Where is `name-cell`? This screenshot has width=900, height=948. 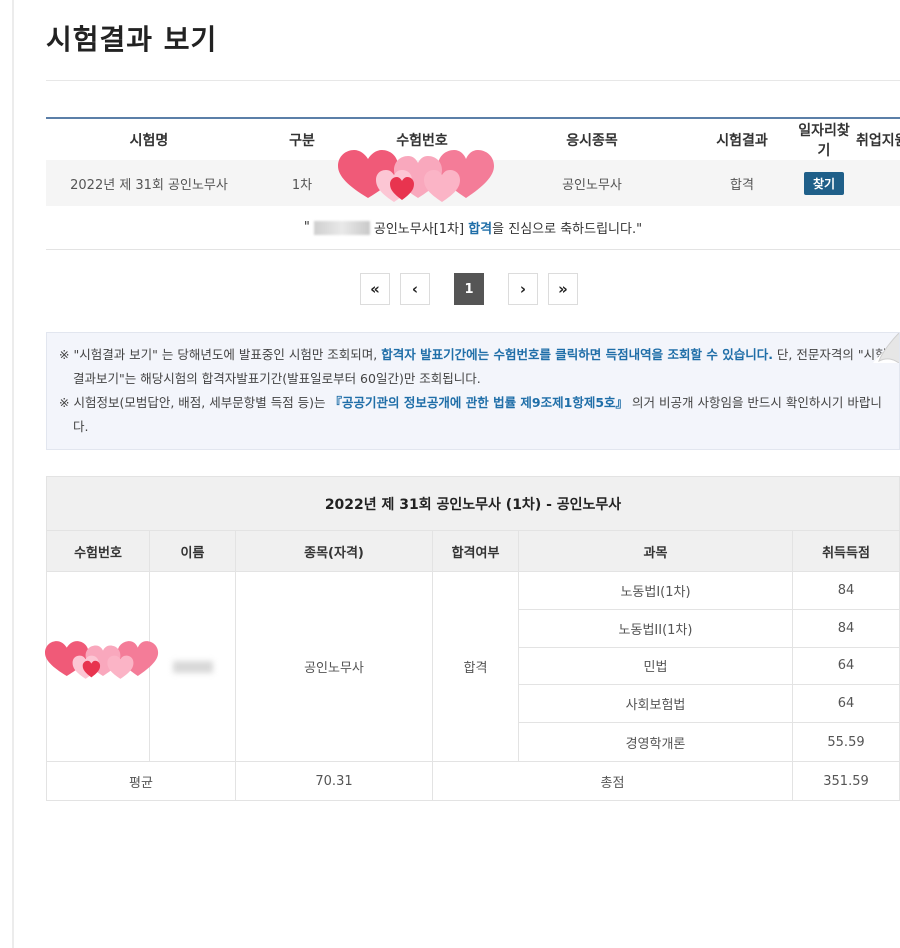 name-cell is located at coordinates (193, 666).